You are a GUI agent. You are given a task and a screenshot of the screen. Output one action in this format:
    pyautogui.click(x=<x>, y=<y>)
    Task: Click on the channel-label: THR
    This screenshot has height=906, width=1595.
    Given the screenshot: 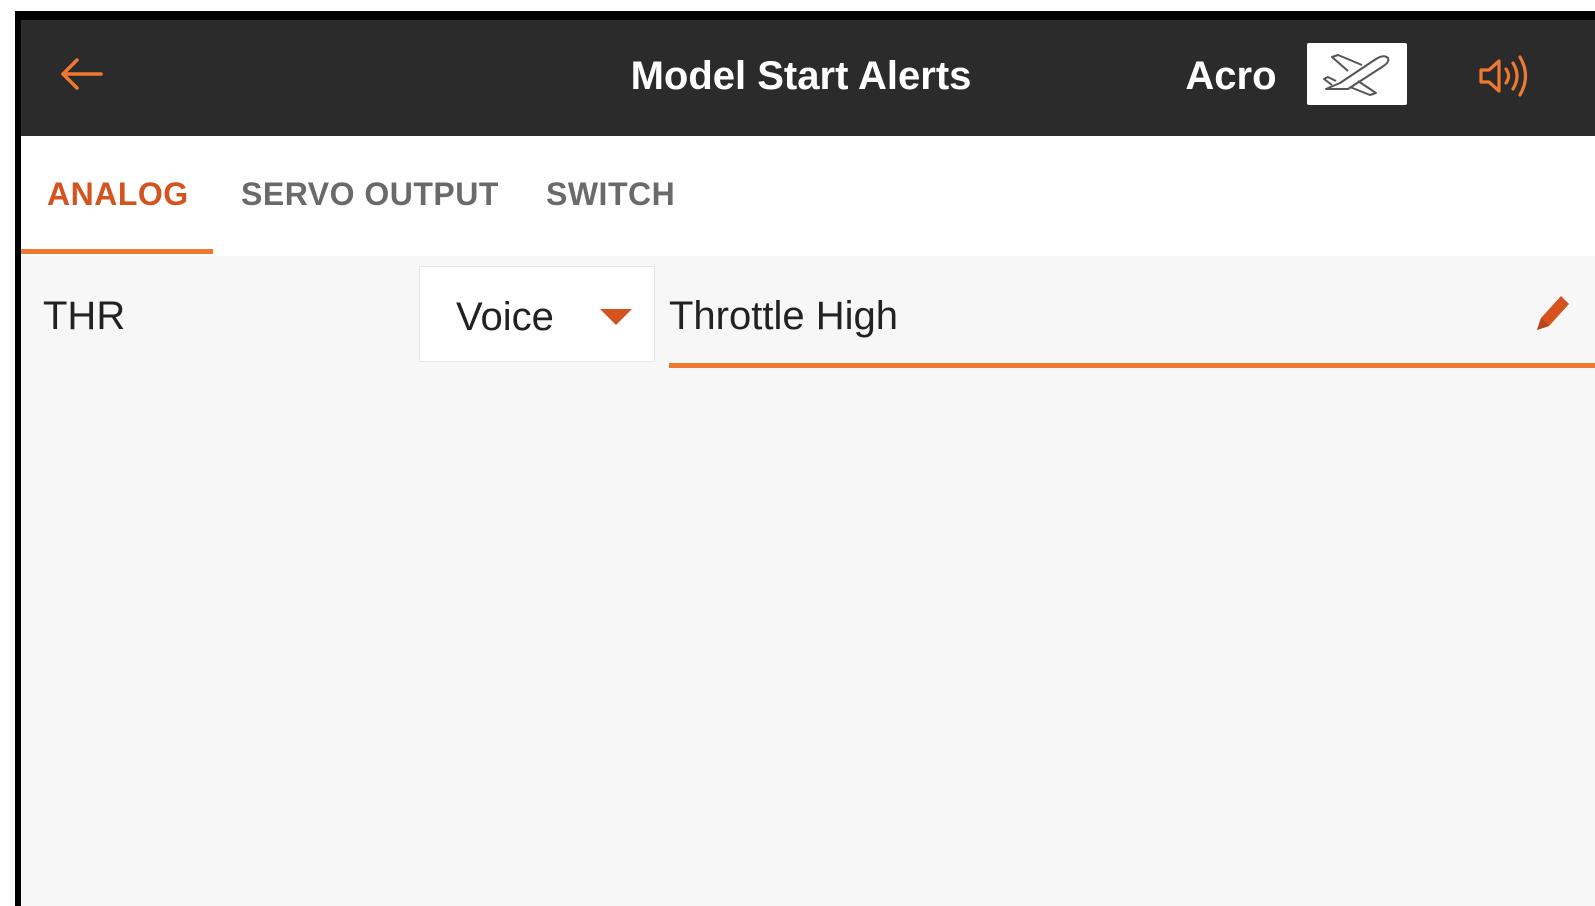 What is the action you would take?
    pyautogui.click(x=84, y=316)
    